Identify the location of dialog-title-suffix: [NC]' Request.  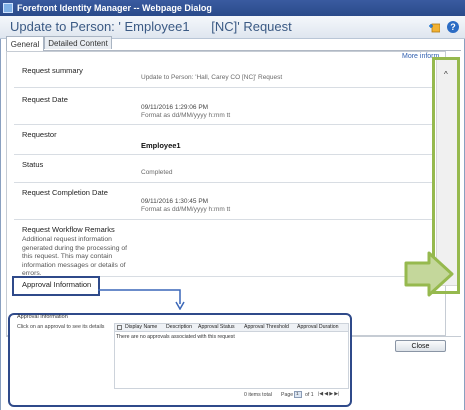
(251, 26).